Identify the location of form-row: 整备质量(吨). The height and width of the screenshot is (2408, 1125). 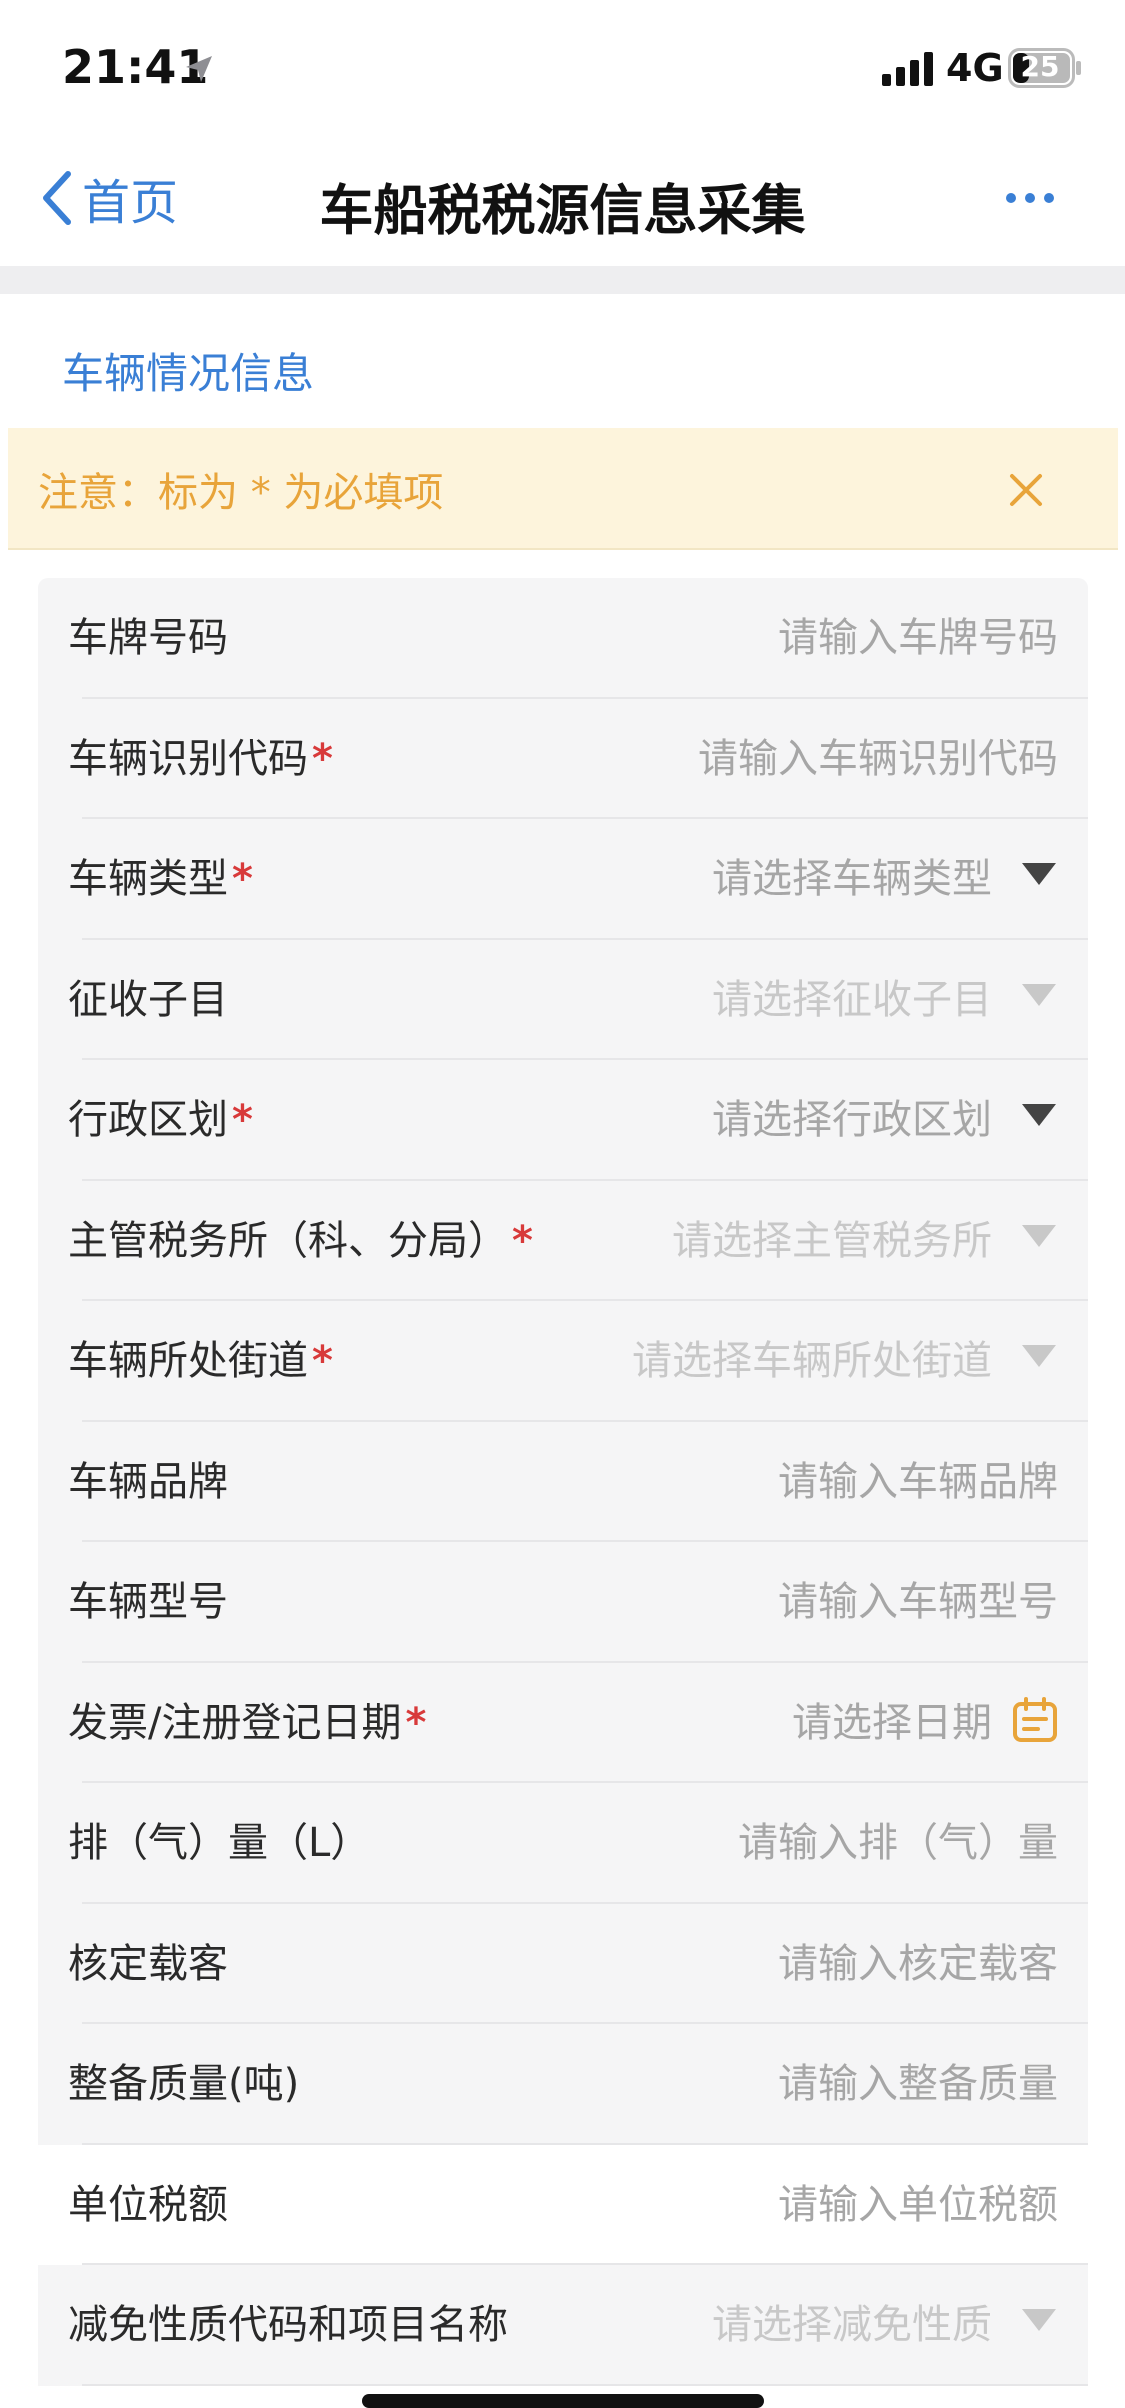
(563, 2084).